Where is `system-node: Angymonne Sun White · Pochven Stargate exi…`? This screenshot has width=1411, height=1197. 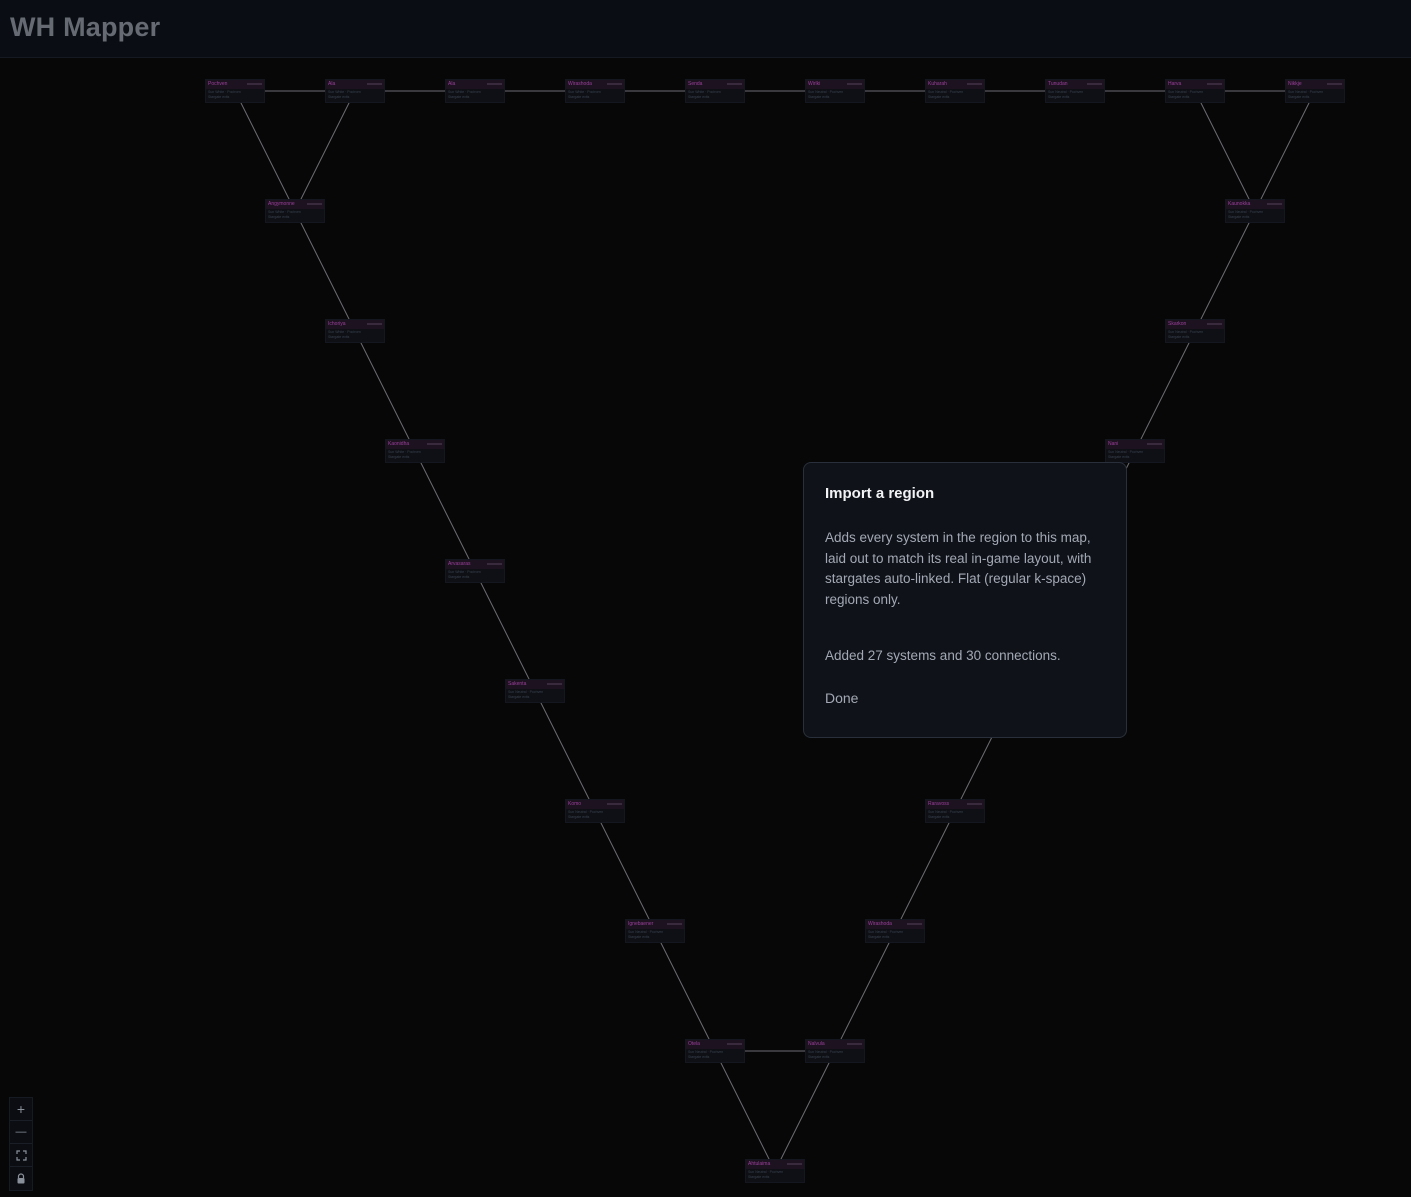
system-node: Angymonne Sun White · Pochven Stargate exi… is located at coordinates (295, 211).